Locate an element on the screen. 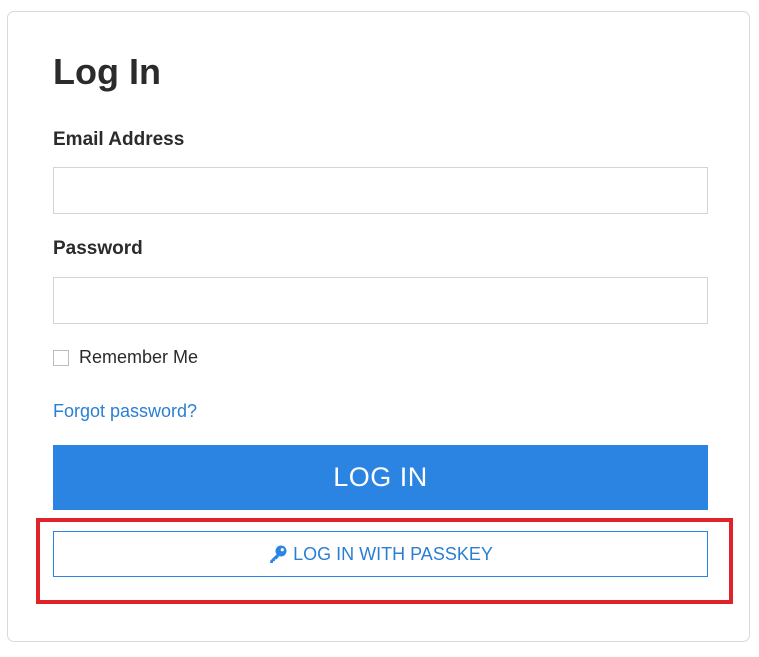 The width and height of the screenshot is (759, 657). remember-me-label: Remember Me is located at coordinates (139, 357).